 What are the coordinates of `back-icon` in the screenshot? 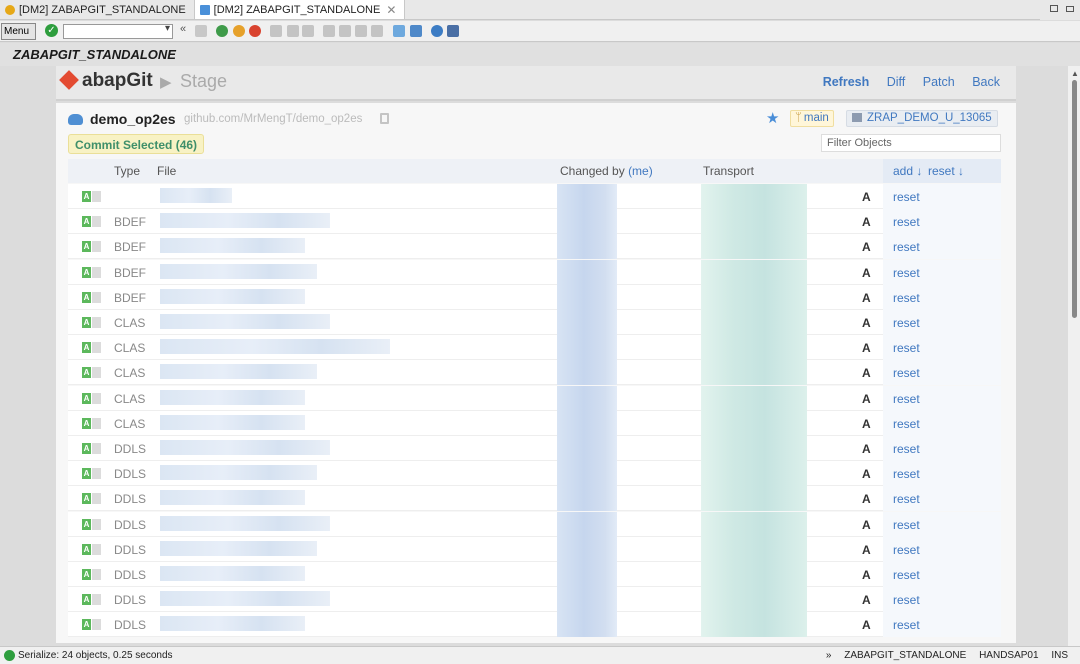 It's located at (222, 31).